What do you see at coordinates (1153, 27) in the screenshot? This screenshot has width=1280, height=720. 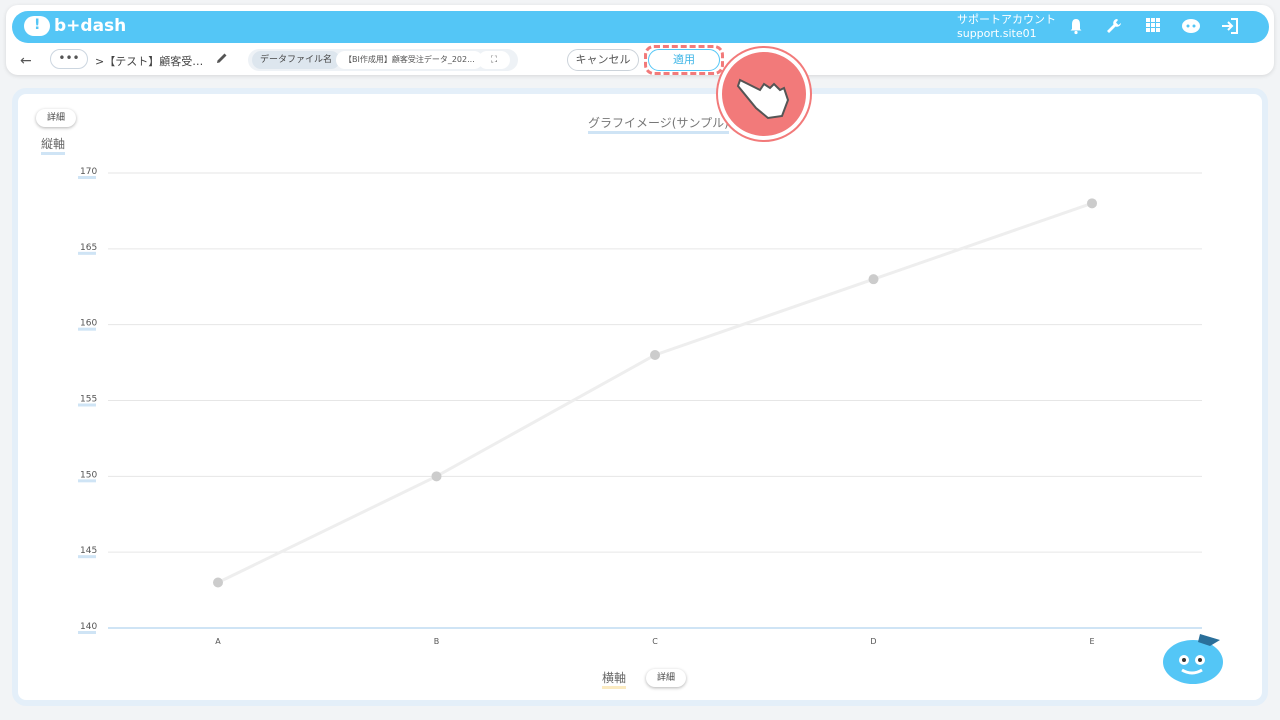 I see `grid-icon` at bounding box center [1153, 27].